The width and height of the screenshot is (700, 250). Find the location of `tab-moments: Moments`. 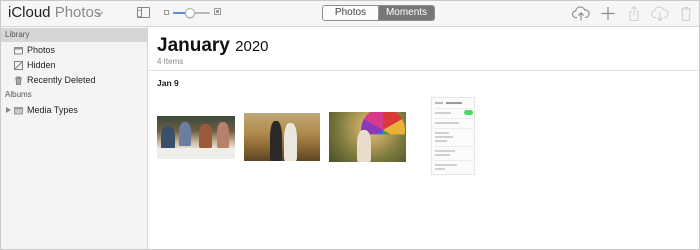

tab-moments: Moments is located at coordinates (406, 13).